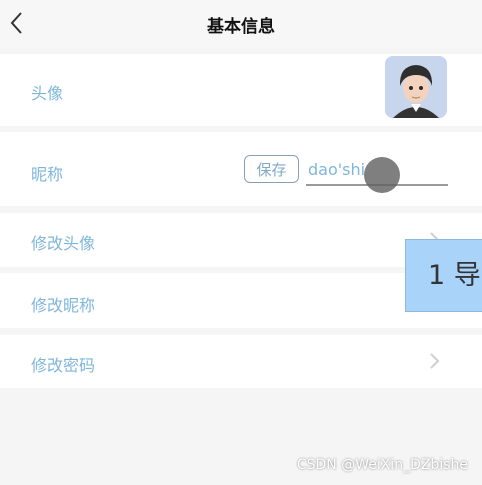  I want to click on row-change-password: 修改密码, so click(241, 361).